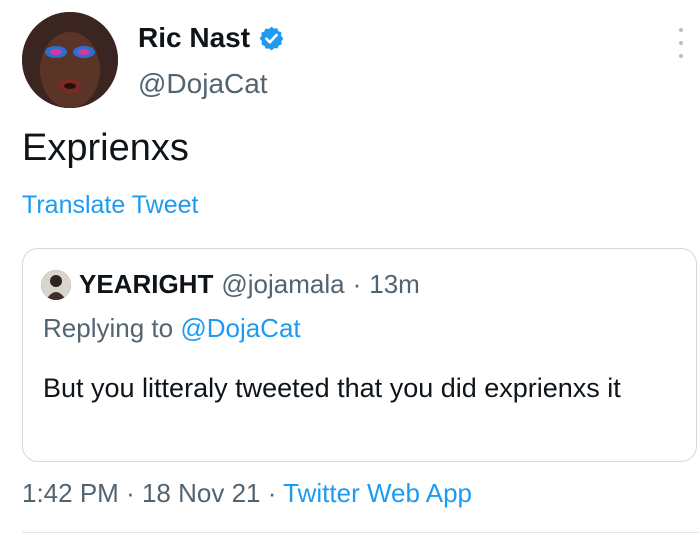 This screenshot has height=546, width=699. Describe the element at coordinates (271, 38) in the screenshot. I see `verified-badge-icon` at that location.